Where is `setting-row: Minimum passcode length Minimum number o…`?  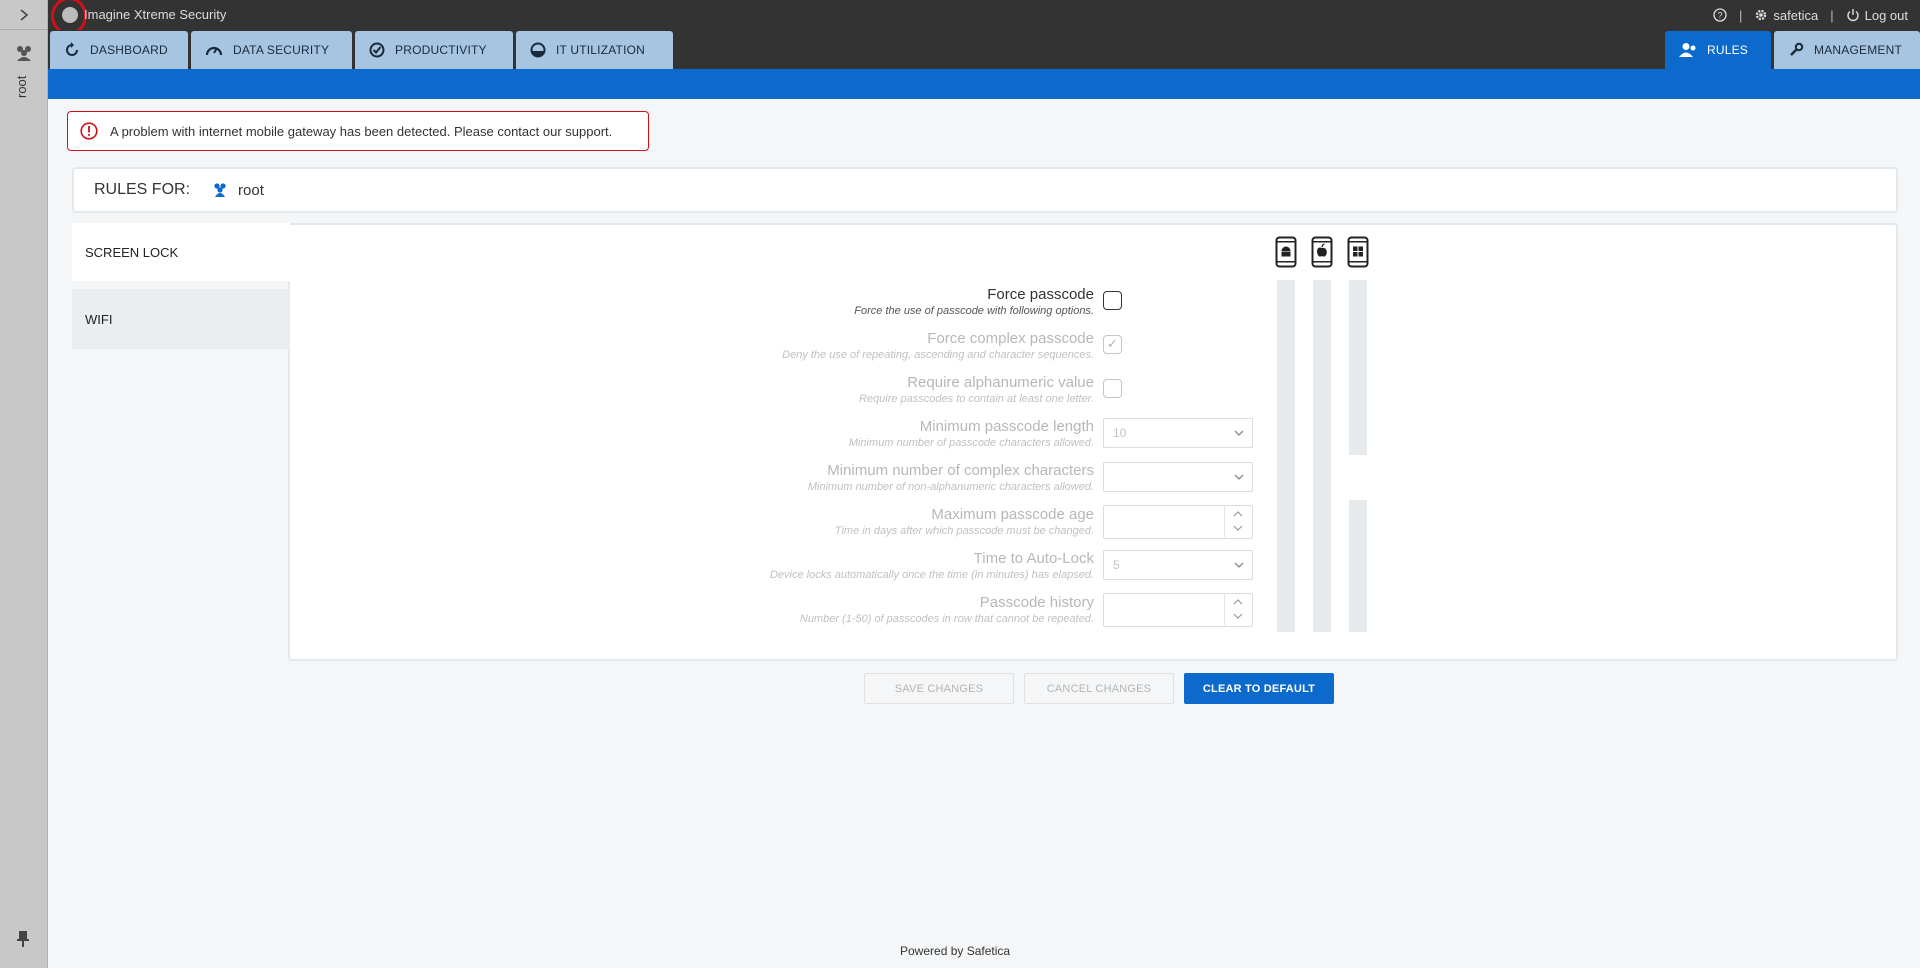 setting-row: Minimum passcode length Minimum number o… is located at coordinates (547, 436).